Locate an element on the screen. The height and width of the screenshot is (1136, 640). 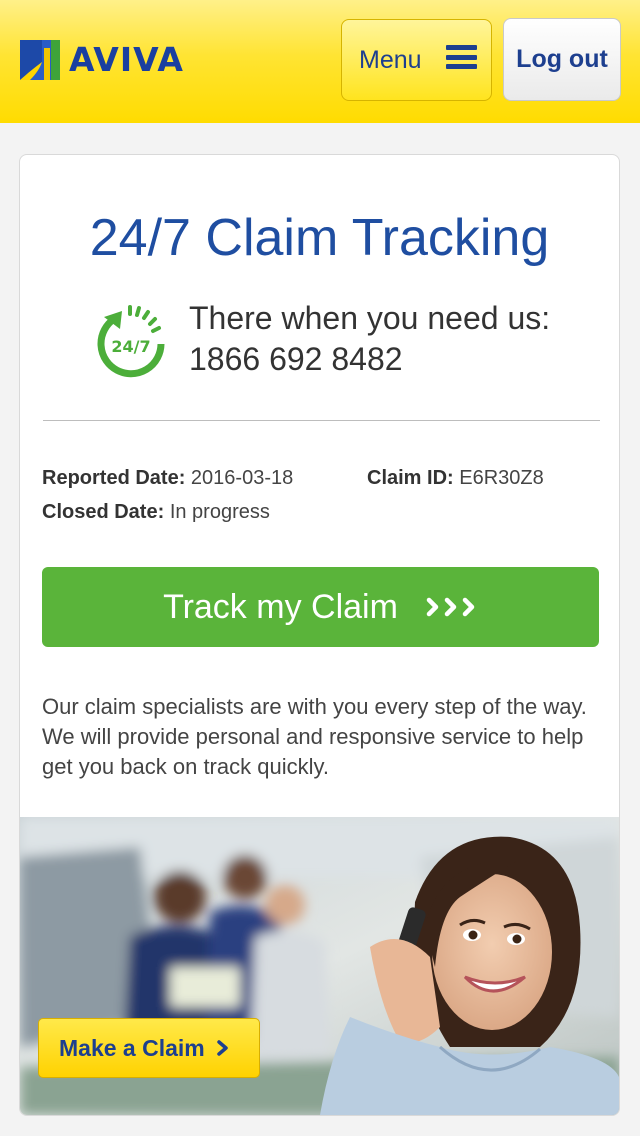
triple-chevron-right-icon is located at coordinates (450, 607).